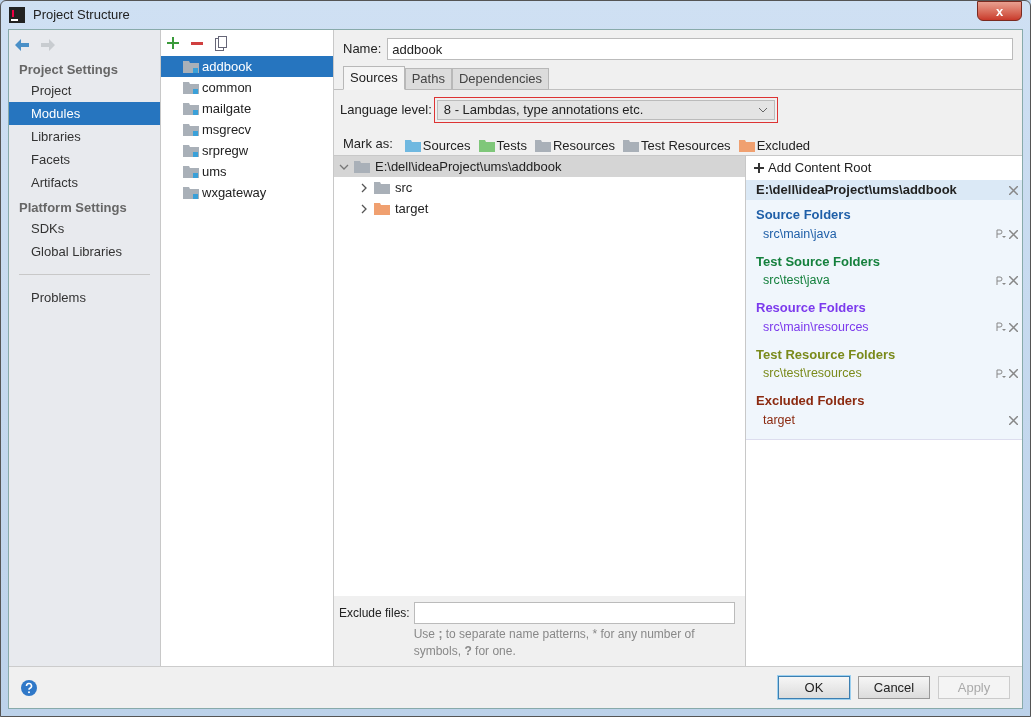 The image size is (1031, 717). I want to click on folder-path: target, so click(779, 420).